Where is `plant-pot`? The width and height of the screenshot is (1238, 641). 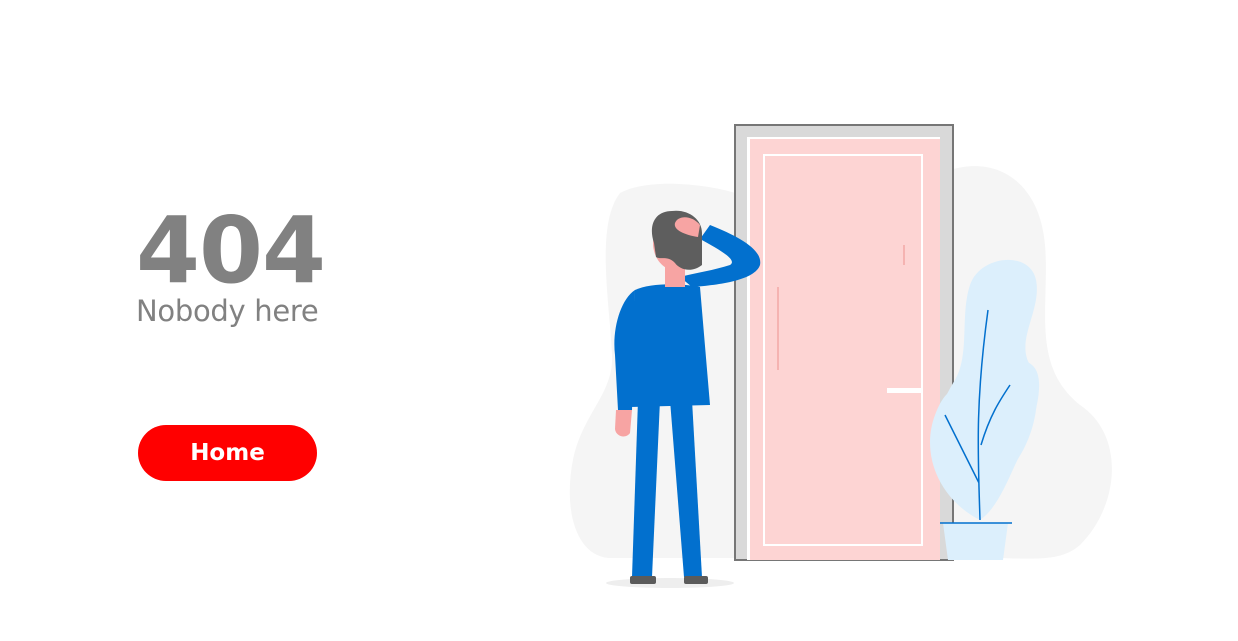 plant-pot is located at coordinates (975, 541).